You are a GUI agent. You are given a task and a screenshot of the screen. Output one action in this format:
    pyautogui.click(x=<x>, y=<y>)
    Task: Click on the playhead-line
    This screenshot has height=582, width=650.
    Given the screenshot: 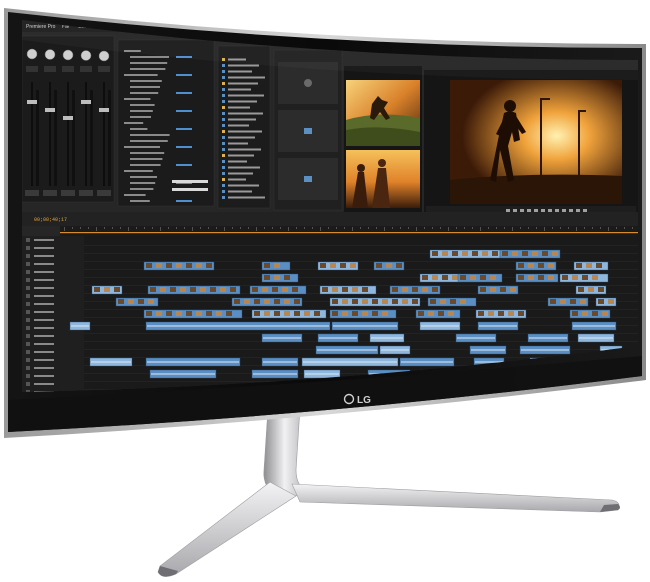 What is the action you would take?
    pyautogui.click(x=351, y=233)
    